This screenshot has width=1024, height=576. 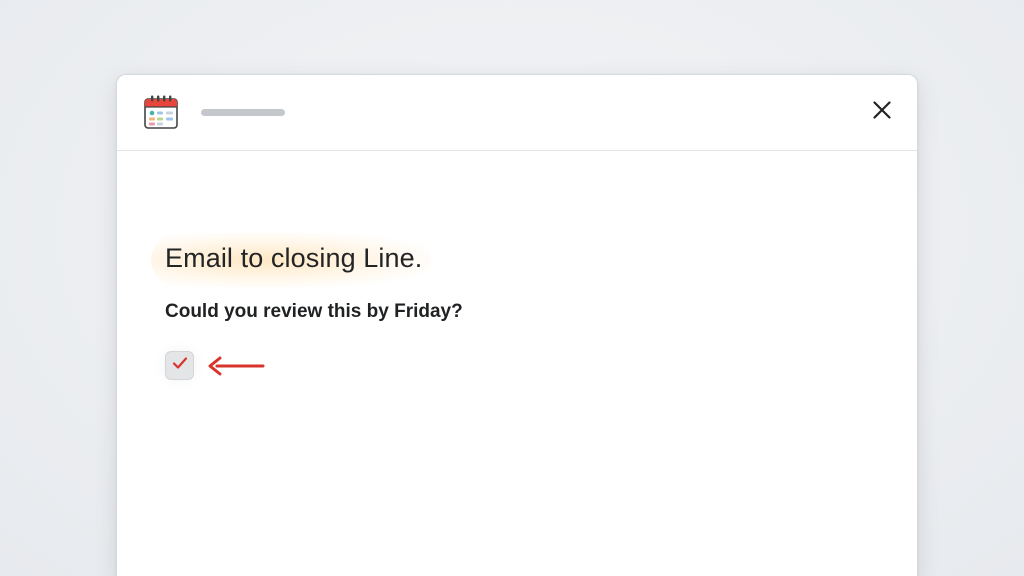 I want to click on window-titlebar, so click(x=517, y=113).